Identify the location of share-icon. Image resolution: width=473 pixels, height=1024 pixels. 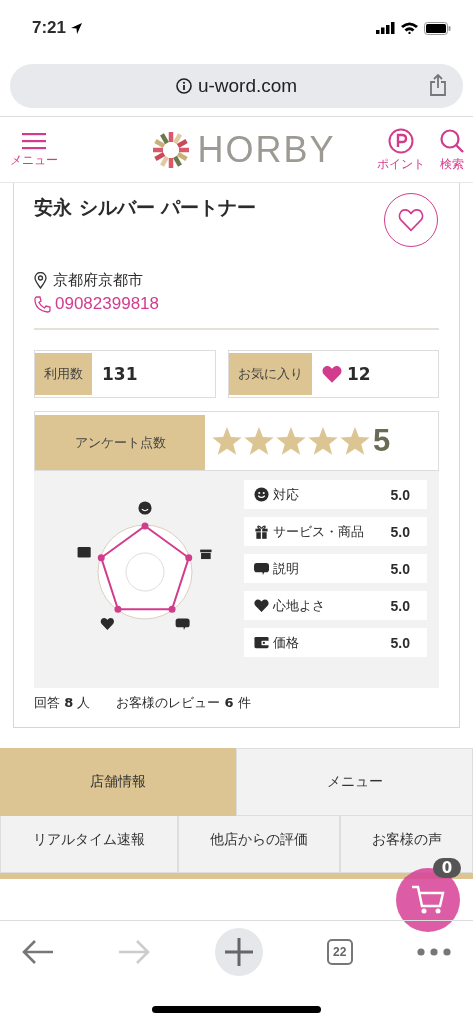
(438, 85).